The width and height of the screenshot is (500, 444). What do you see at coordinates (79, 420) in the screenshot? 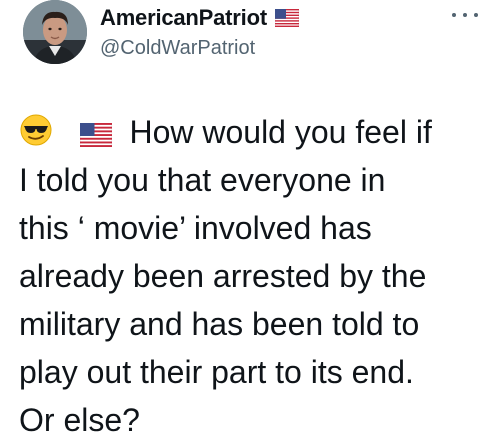
I see `tweet-line-7: Or else?` at bounding box center [79, 420].